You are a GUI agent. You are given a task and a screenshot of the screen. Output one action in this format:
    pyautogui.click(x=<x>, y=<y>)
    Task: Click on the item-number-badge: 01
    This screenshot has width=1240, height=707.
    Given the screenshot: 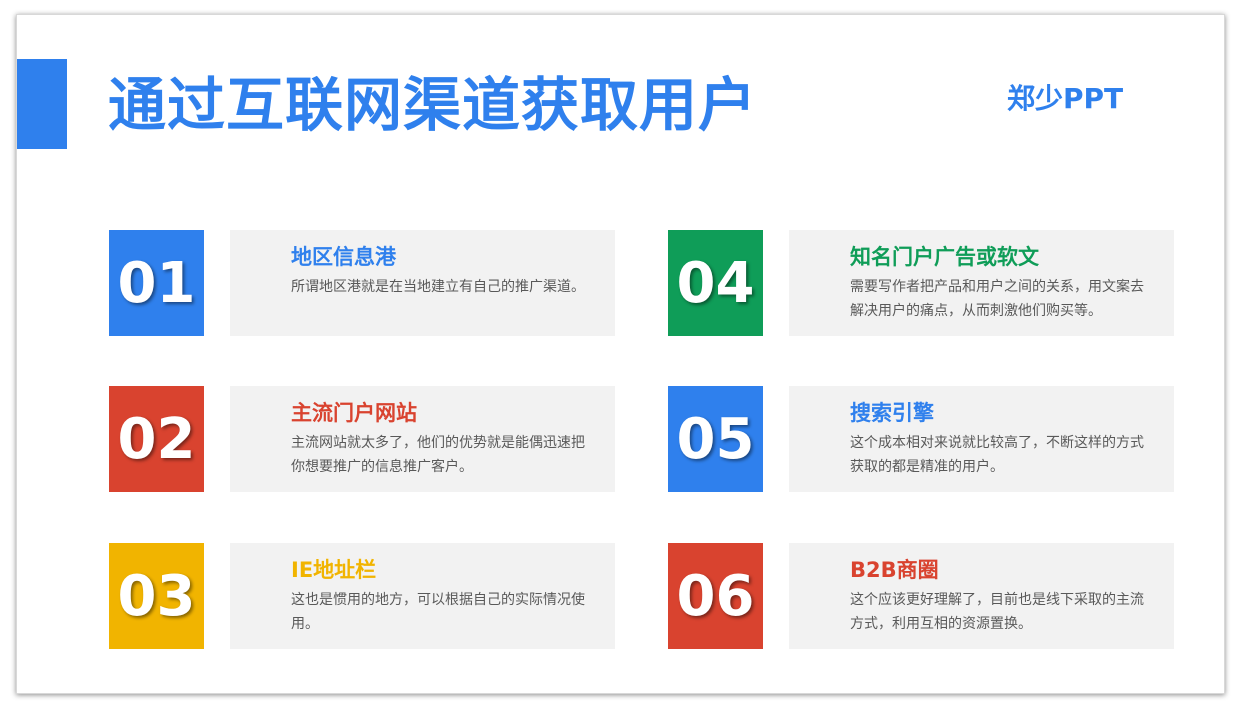 What is the action you would take?
    pyautogui.click(x=156, y=283)
    